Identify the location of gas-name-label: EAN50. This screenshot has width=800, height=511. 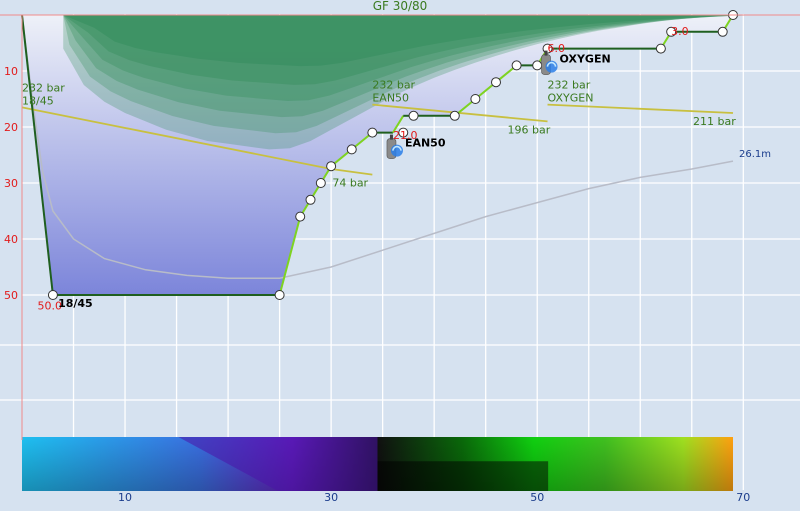
(390, 98).